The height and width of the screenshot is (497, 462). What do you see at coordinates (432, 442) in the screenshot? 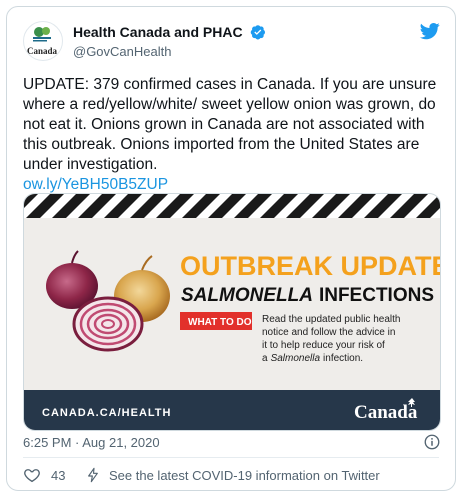
I see `info-icon` at bounding box center [432, 442].